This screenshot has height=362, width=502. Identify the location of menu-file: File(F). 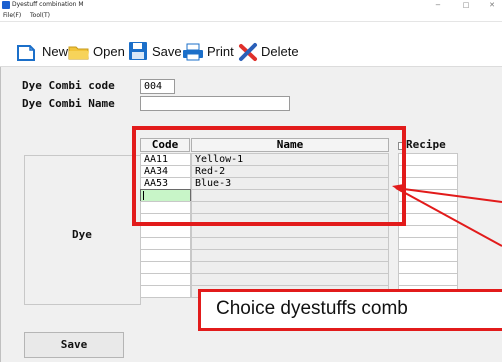
(12, 16).